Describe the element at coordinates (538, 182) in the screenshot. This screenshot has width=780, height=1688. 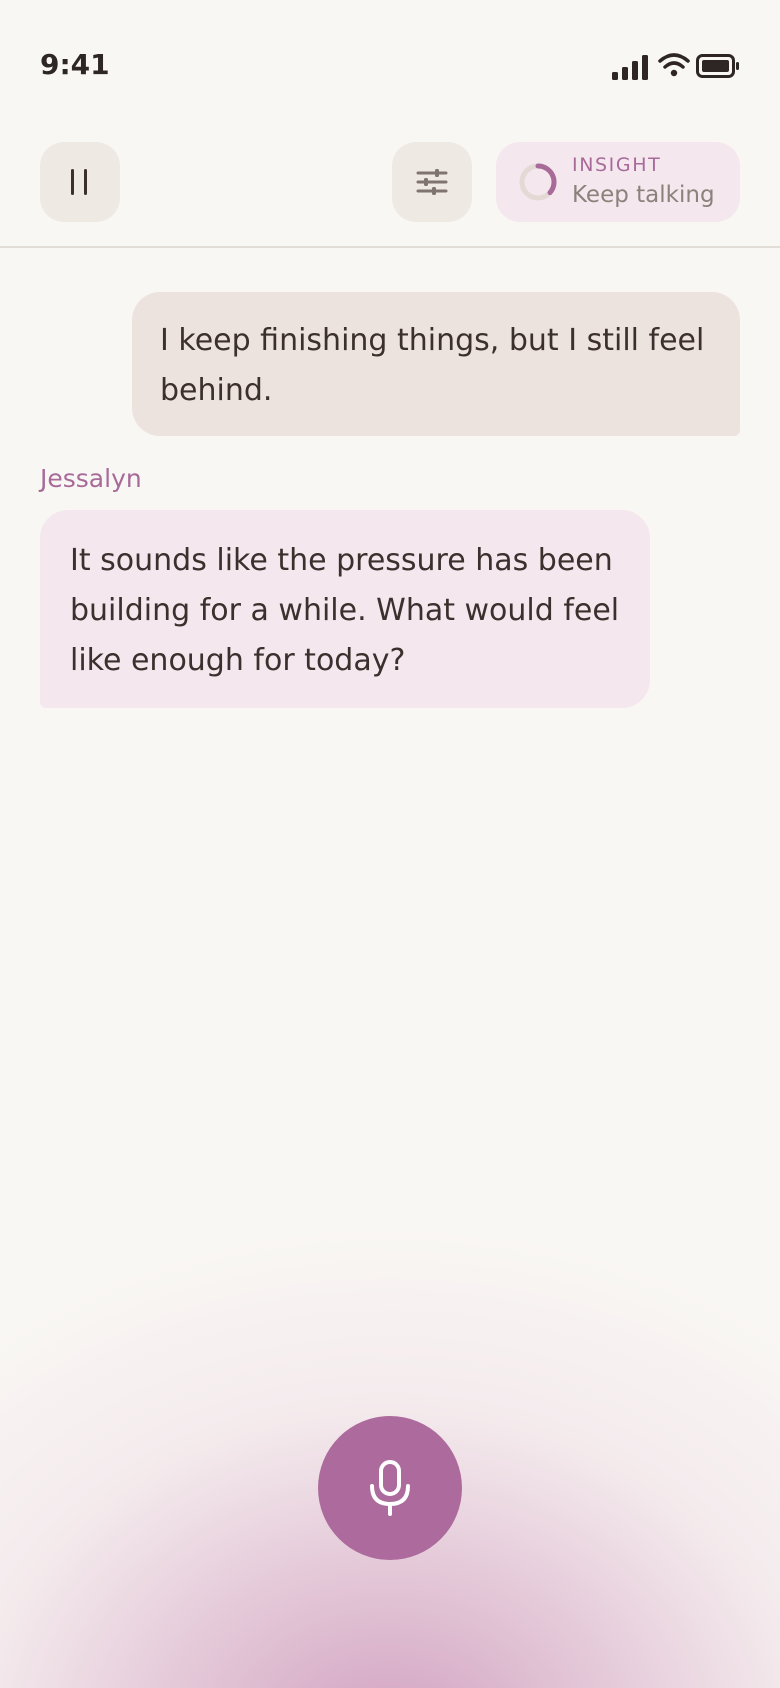
I see `insight-progress-ring-icon` at that location.